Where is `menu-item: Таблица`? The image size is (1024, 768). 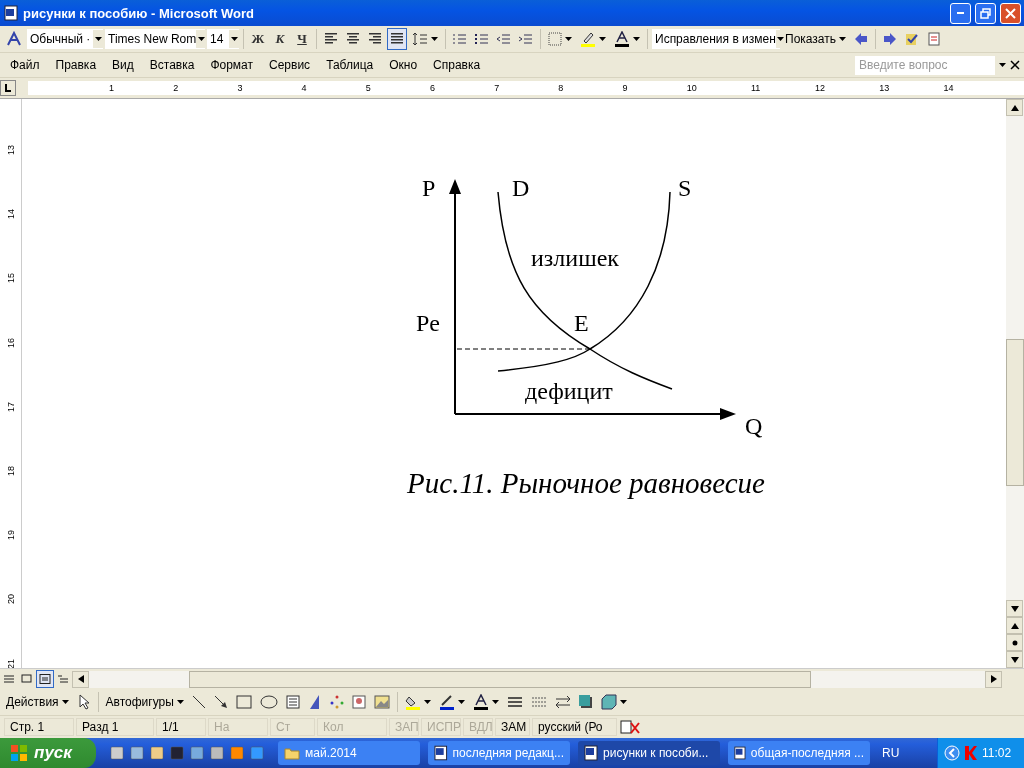
menu-item: Таблица is located at coordinates (350, 65).